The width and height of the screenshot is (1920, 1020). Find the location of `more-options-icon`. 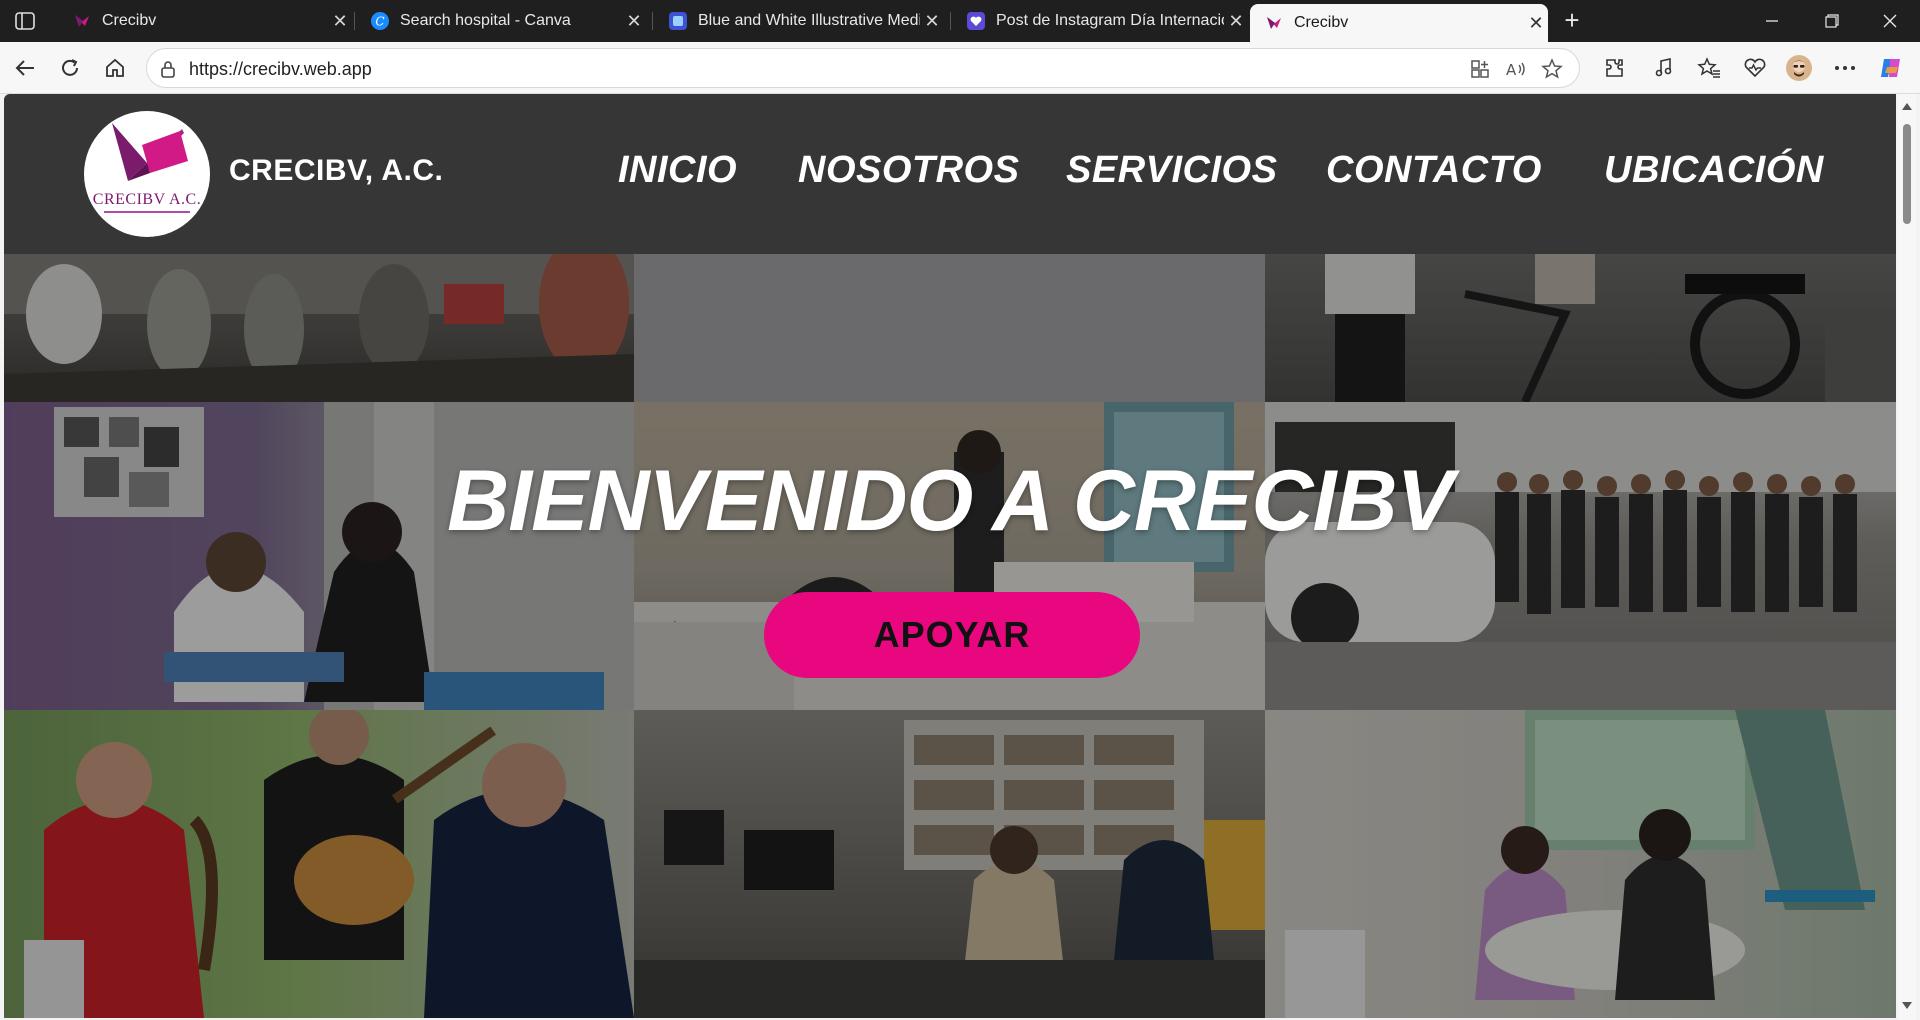

more-options-icon is located at coordinates (1845, 68).